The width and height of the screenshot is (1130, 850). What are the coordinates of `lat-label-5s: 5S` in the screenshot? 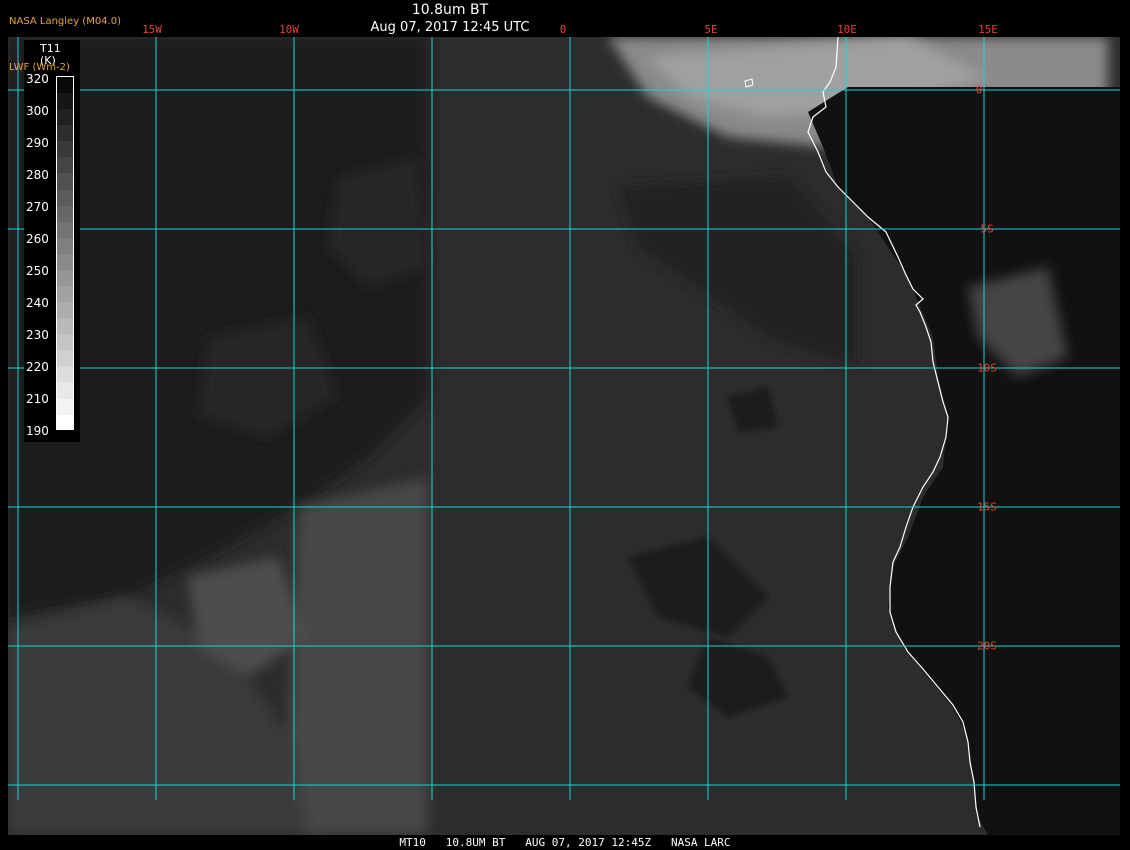 It's located at (987, 229).